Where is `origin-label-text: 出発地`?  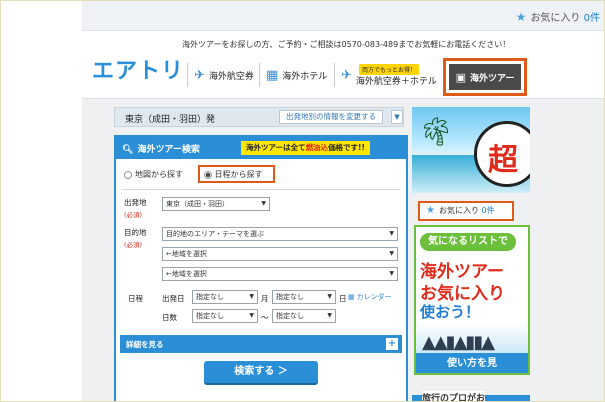 origin-label-text: 出発地 is located at coordinates (135, 202).